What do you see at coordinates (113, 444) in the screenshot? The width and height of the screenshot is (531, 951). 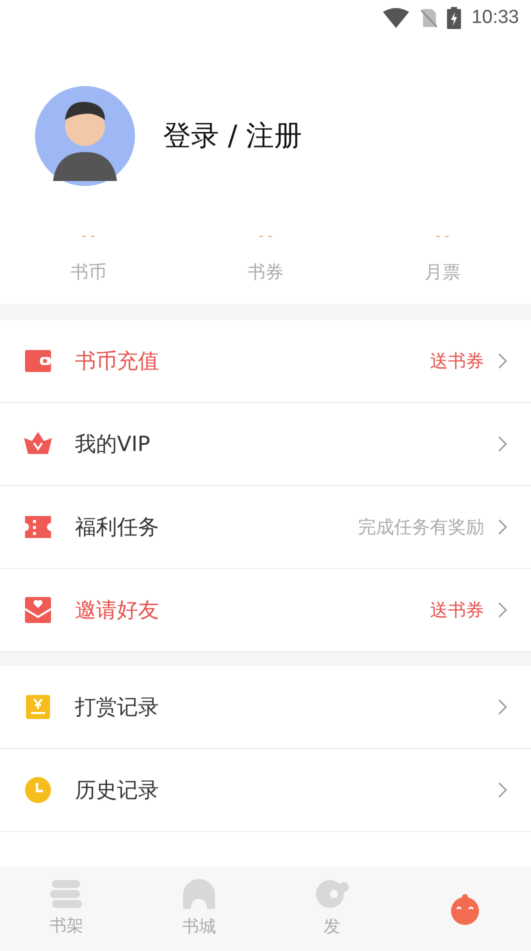 I see `menu-label: 我的VIP` at bounding box center [113, 444].